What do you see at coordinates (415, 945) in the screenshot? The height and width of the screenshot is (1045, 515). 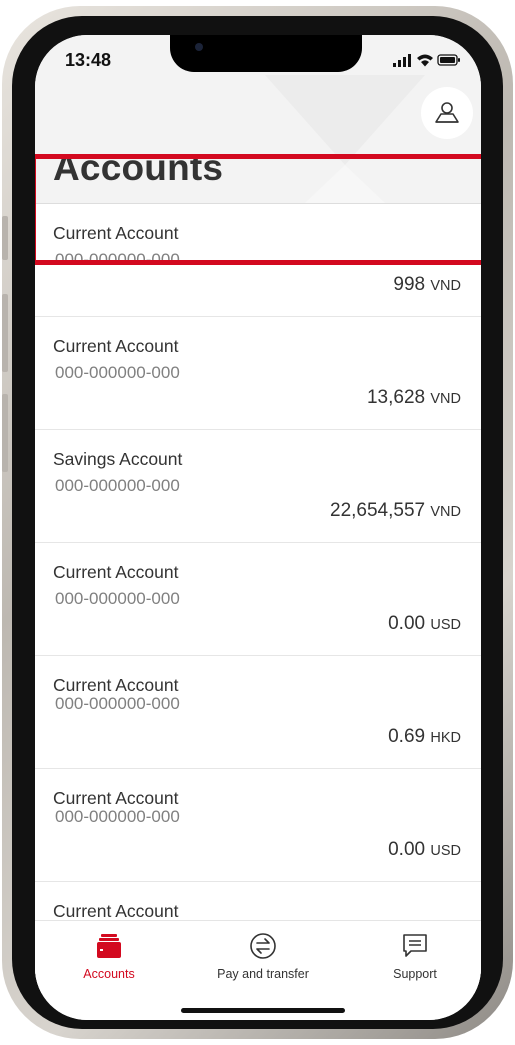 I see `chat-icon` at bounding box center [415, 945].